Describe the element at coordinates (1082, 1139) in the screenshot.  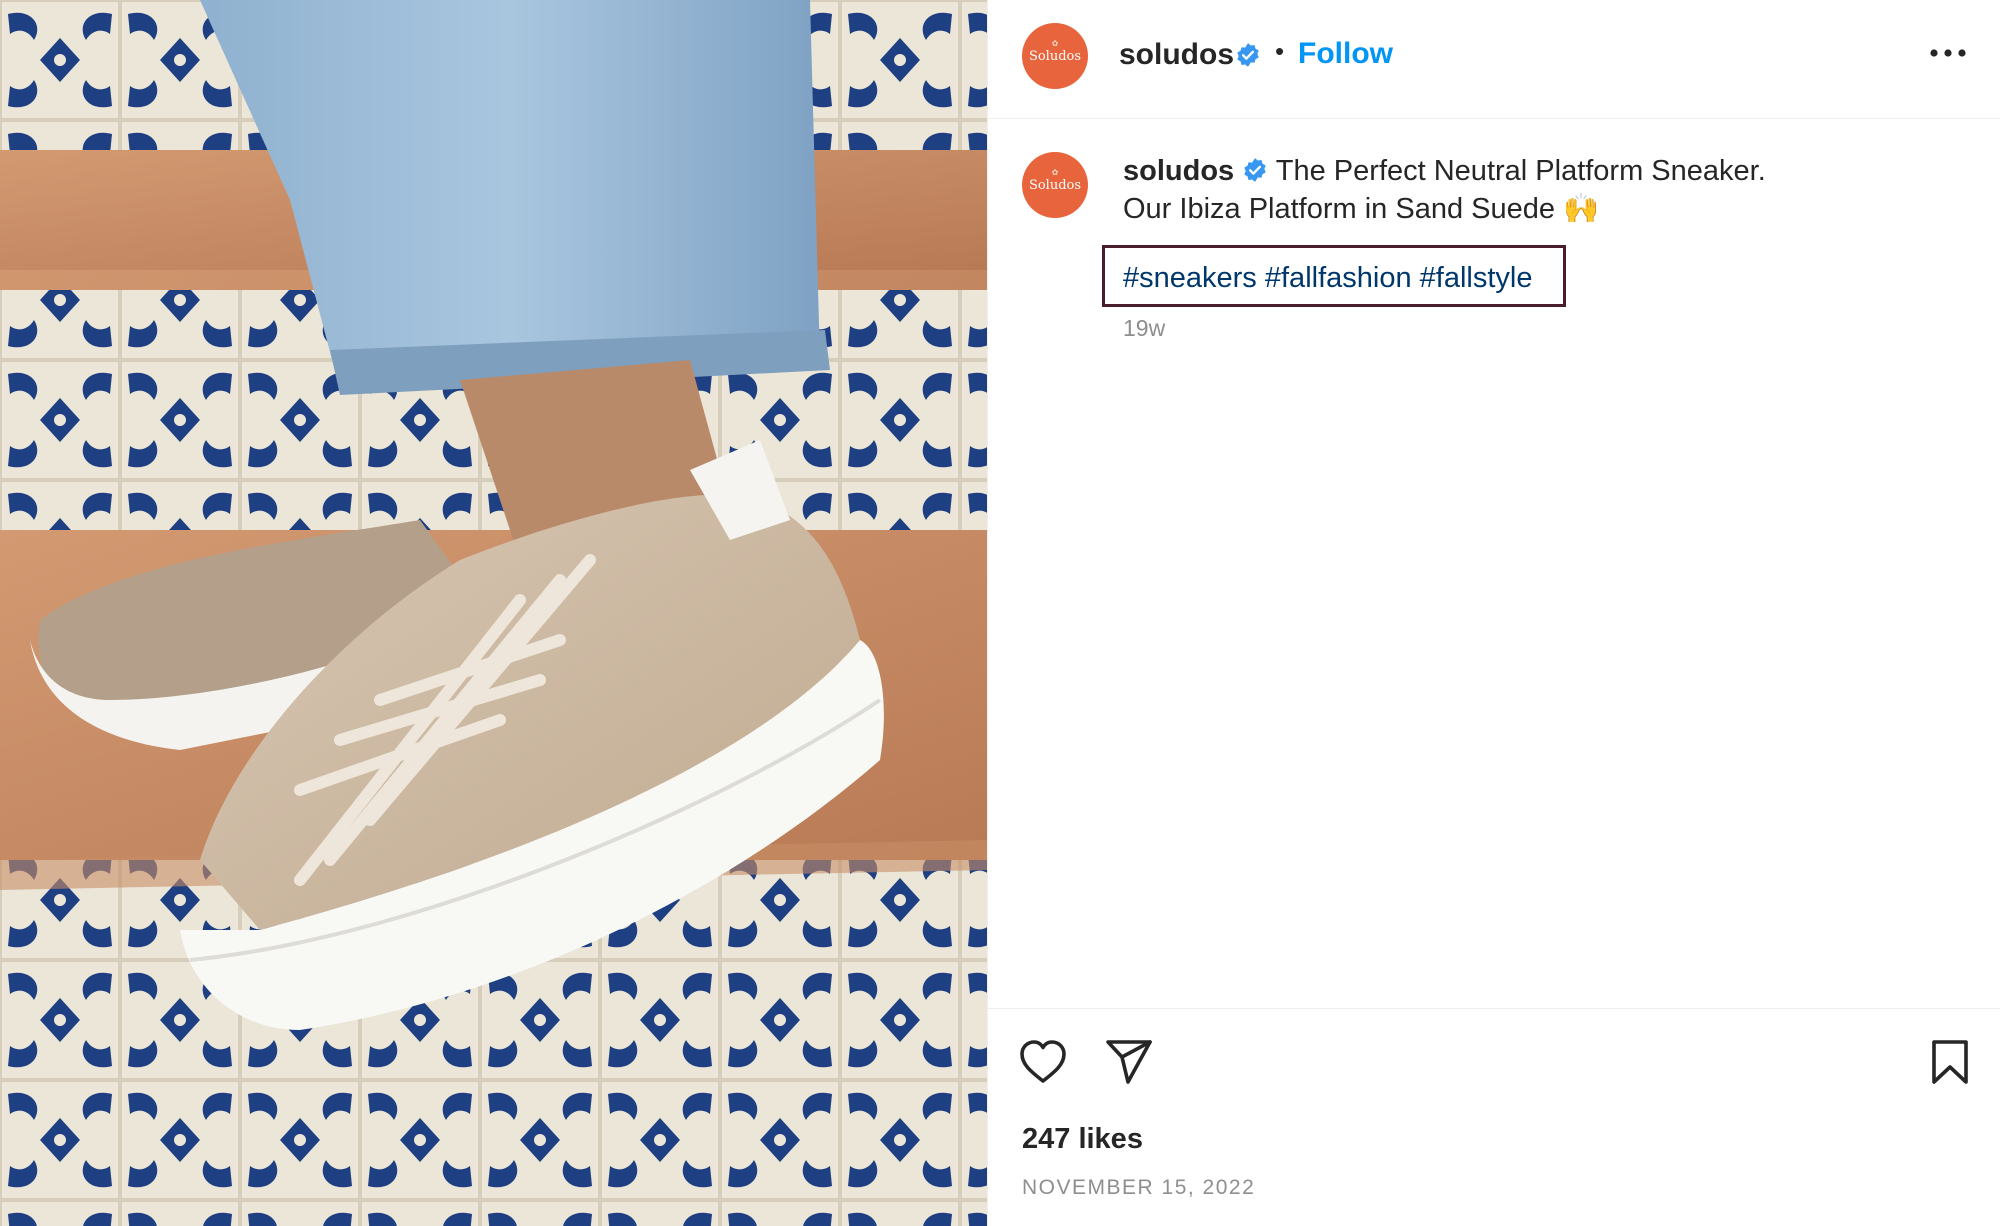
I see `likes-count: 247 likes` at that location.